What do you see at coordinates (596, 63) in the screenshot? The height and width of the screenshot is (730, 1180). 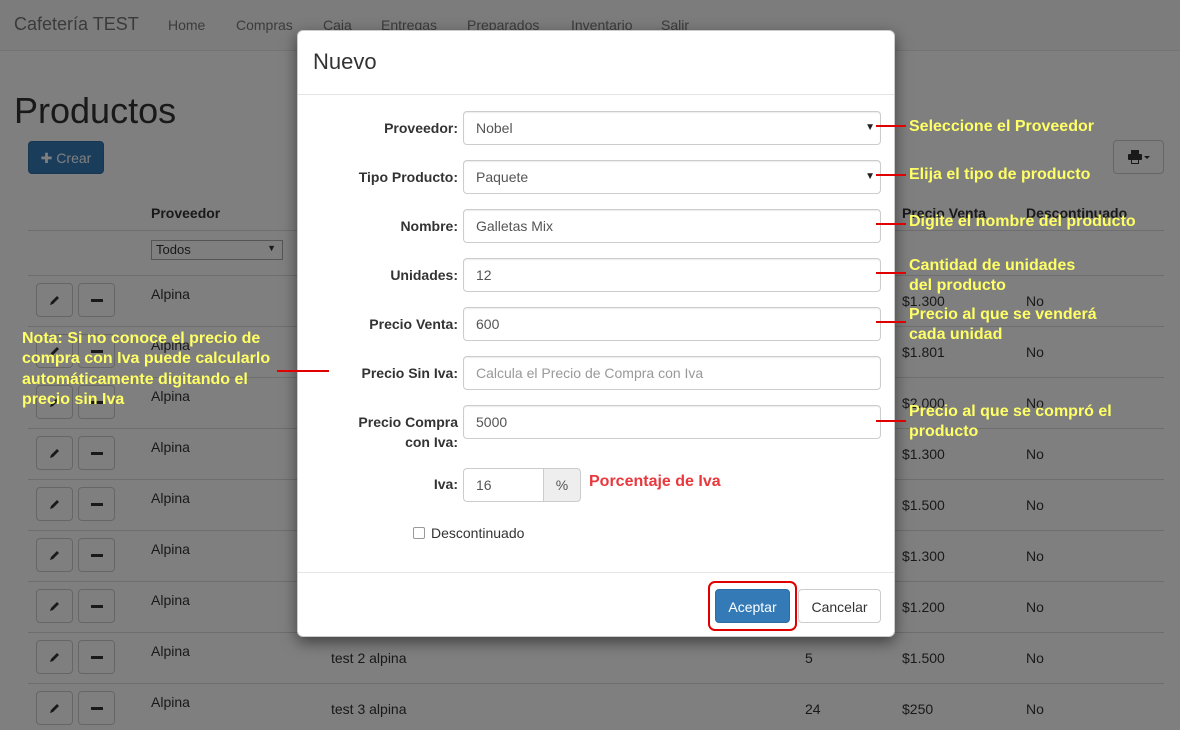 I see `modal-header: Nuevo` at bounding box center [596, 63].